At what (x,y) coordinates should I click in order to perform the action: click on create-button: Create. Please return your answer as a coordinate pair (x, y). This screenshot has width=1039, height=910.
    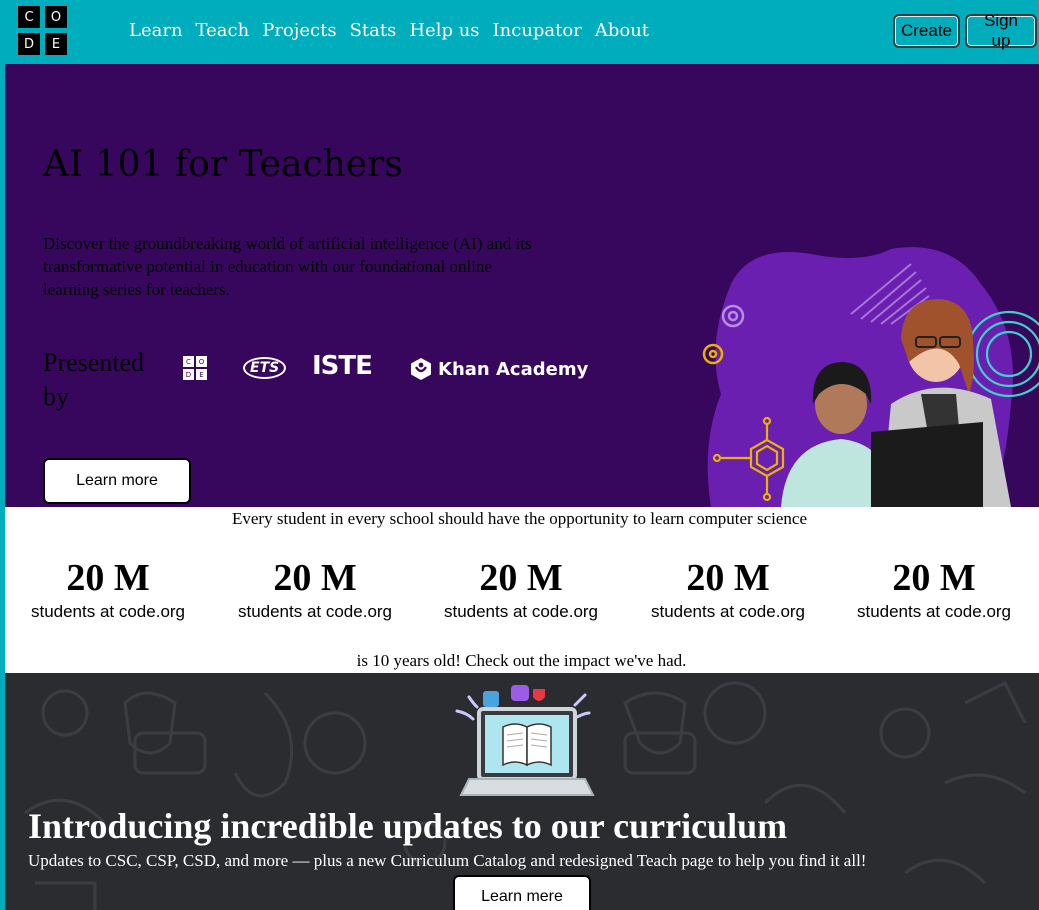
    Looking at the image, I should click on (926, 31).